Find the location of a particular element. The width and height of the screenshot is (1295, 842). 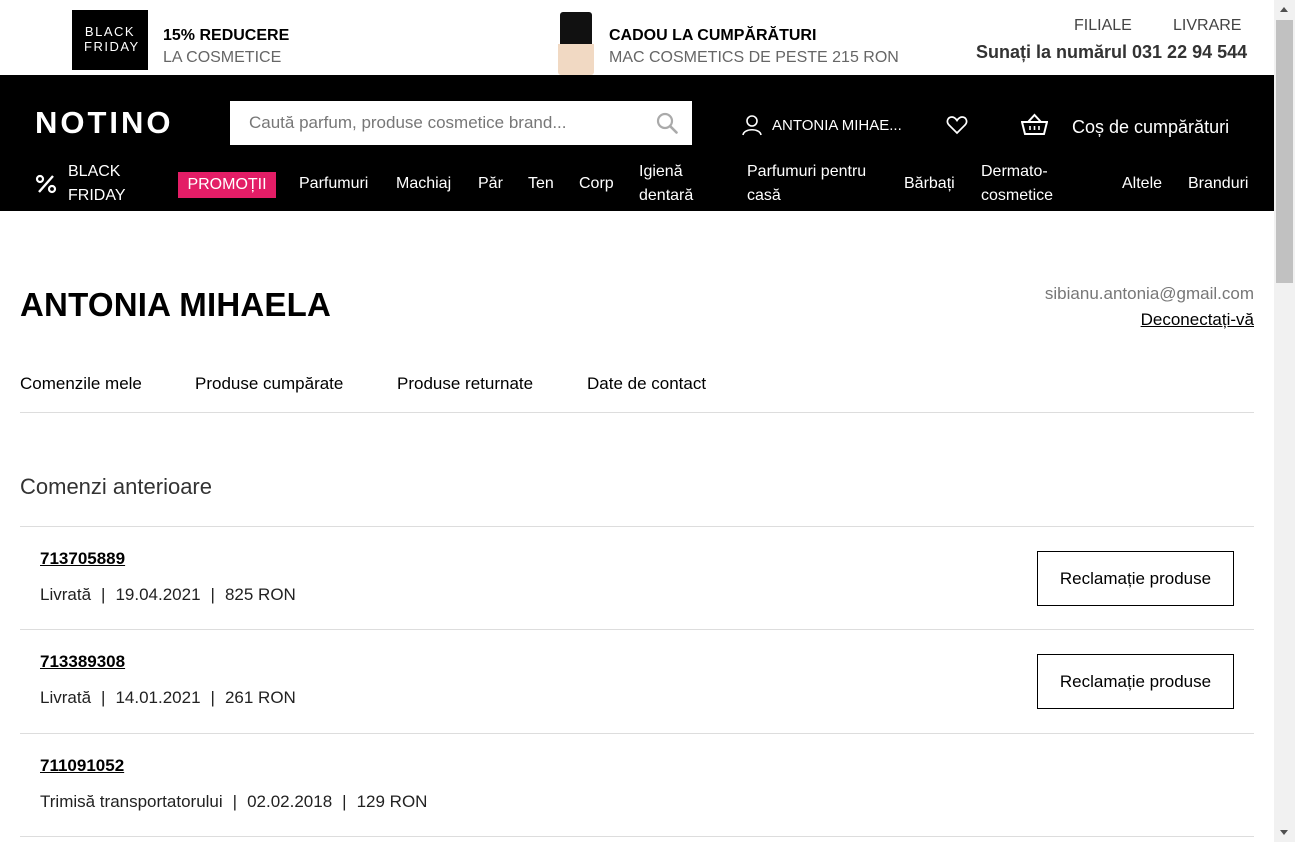

order-amount: 261 RON is located at coordinates (260, 697).